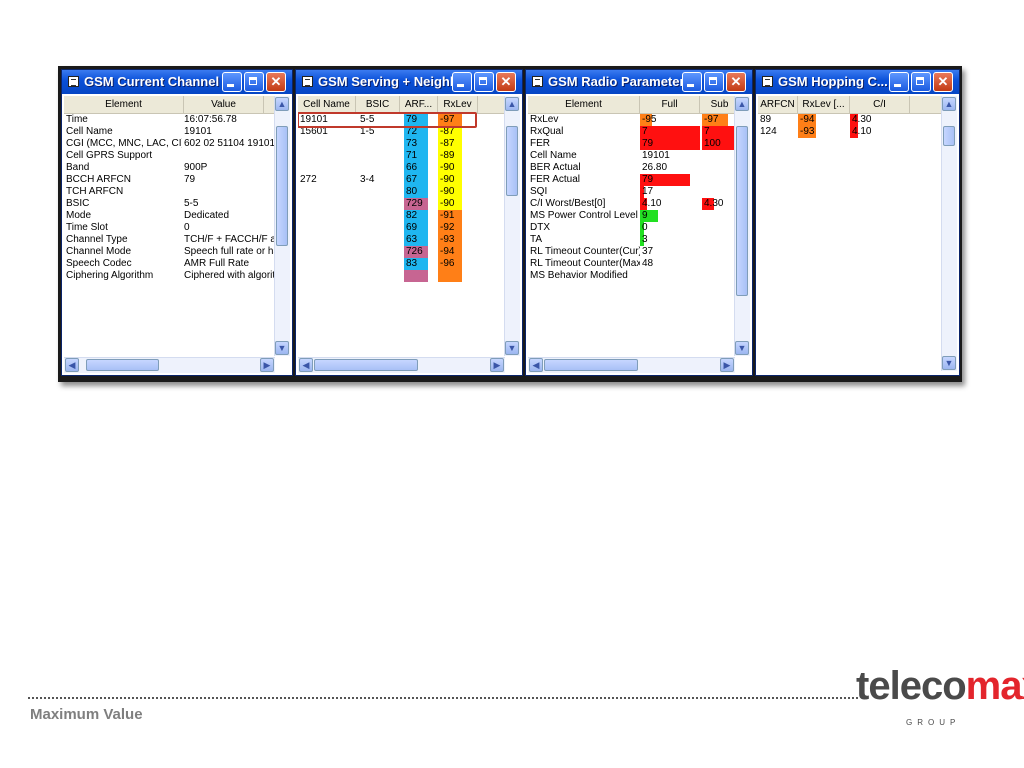 Image resolution: width=1024 pixels, height=768 pixels. What do you see at coordinates (169, 156) in the screenshot?
I see `table-row: Cell GPRS Support` at bounding box center [169, 156].